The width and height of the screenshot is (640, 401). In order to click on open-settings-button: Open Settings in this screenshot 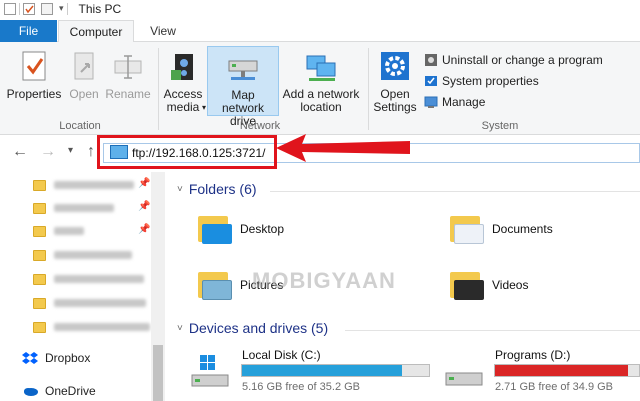, I will do `click(395, 82)`.